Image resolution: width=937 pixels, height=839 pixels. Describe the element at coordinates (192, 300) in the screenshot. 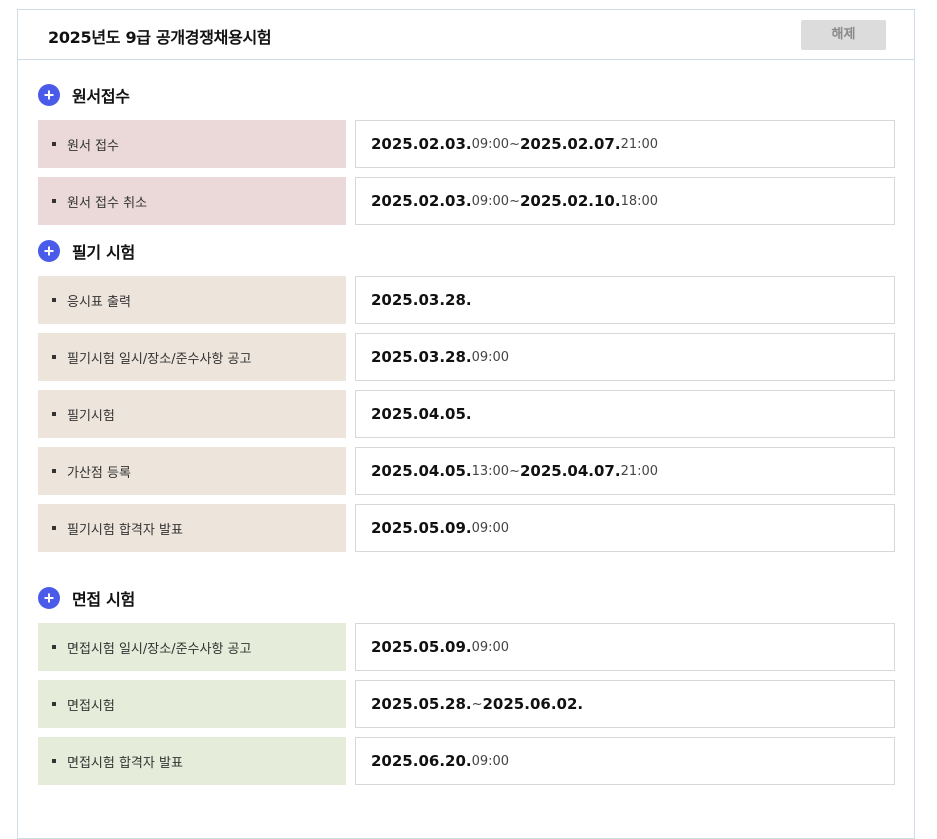

I see `row-label: 응시표 출력` at that location.